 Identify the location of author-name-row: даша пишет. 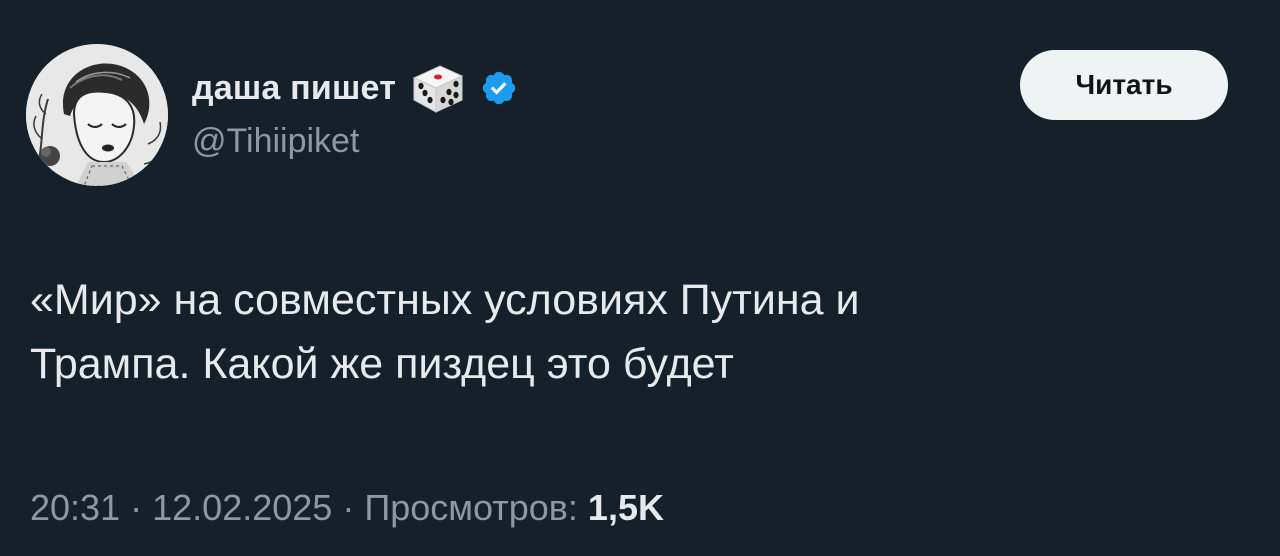
(355, 88).